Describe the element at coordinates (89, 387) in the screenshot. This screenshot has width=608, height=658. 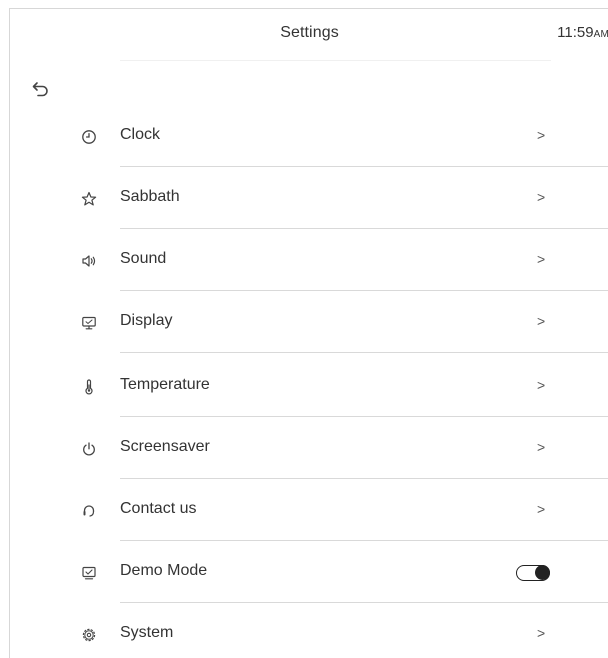
I see `thermometer-icon` at that location.